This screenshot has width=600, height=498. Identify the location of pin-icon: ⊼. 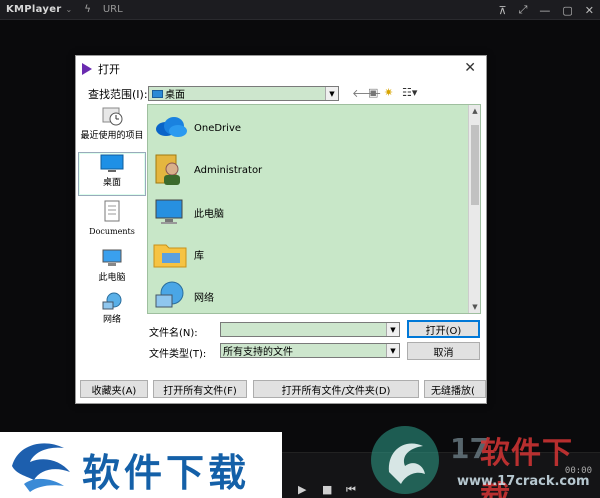
(503, 10).